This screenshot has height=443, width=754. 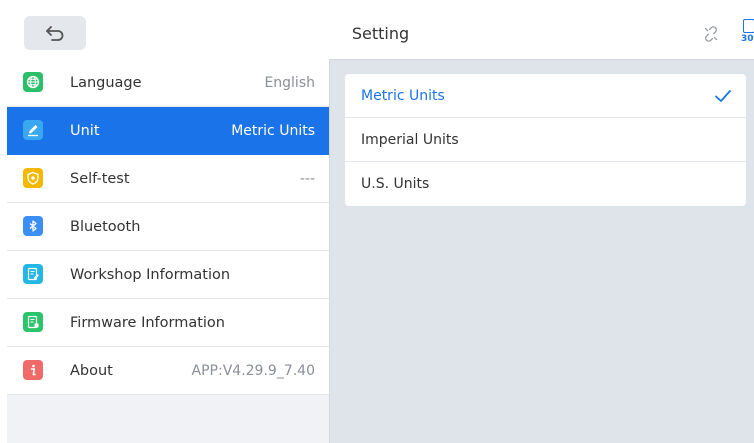 What do you see at coordinates (723, 96) in the screenshot?
I see `checkmark-icon` at bounding box center [723, 96].